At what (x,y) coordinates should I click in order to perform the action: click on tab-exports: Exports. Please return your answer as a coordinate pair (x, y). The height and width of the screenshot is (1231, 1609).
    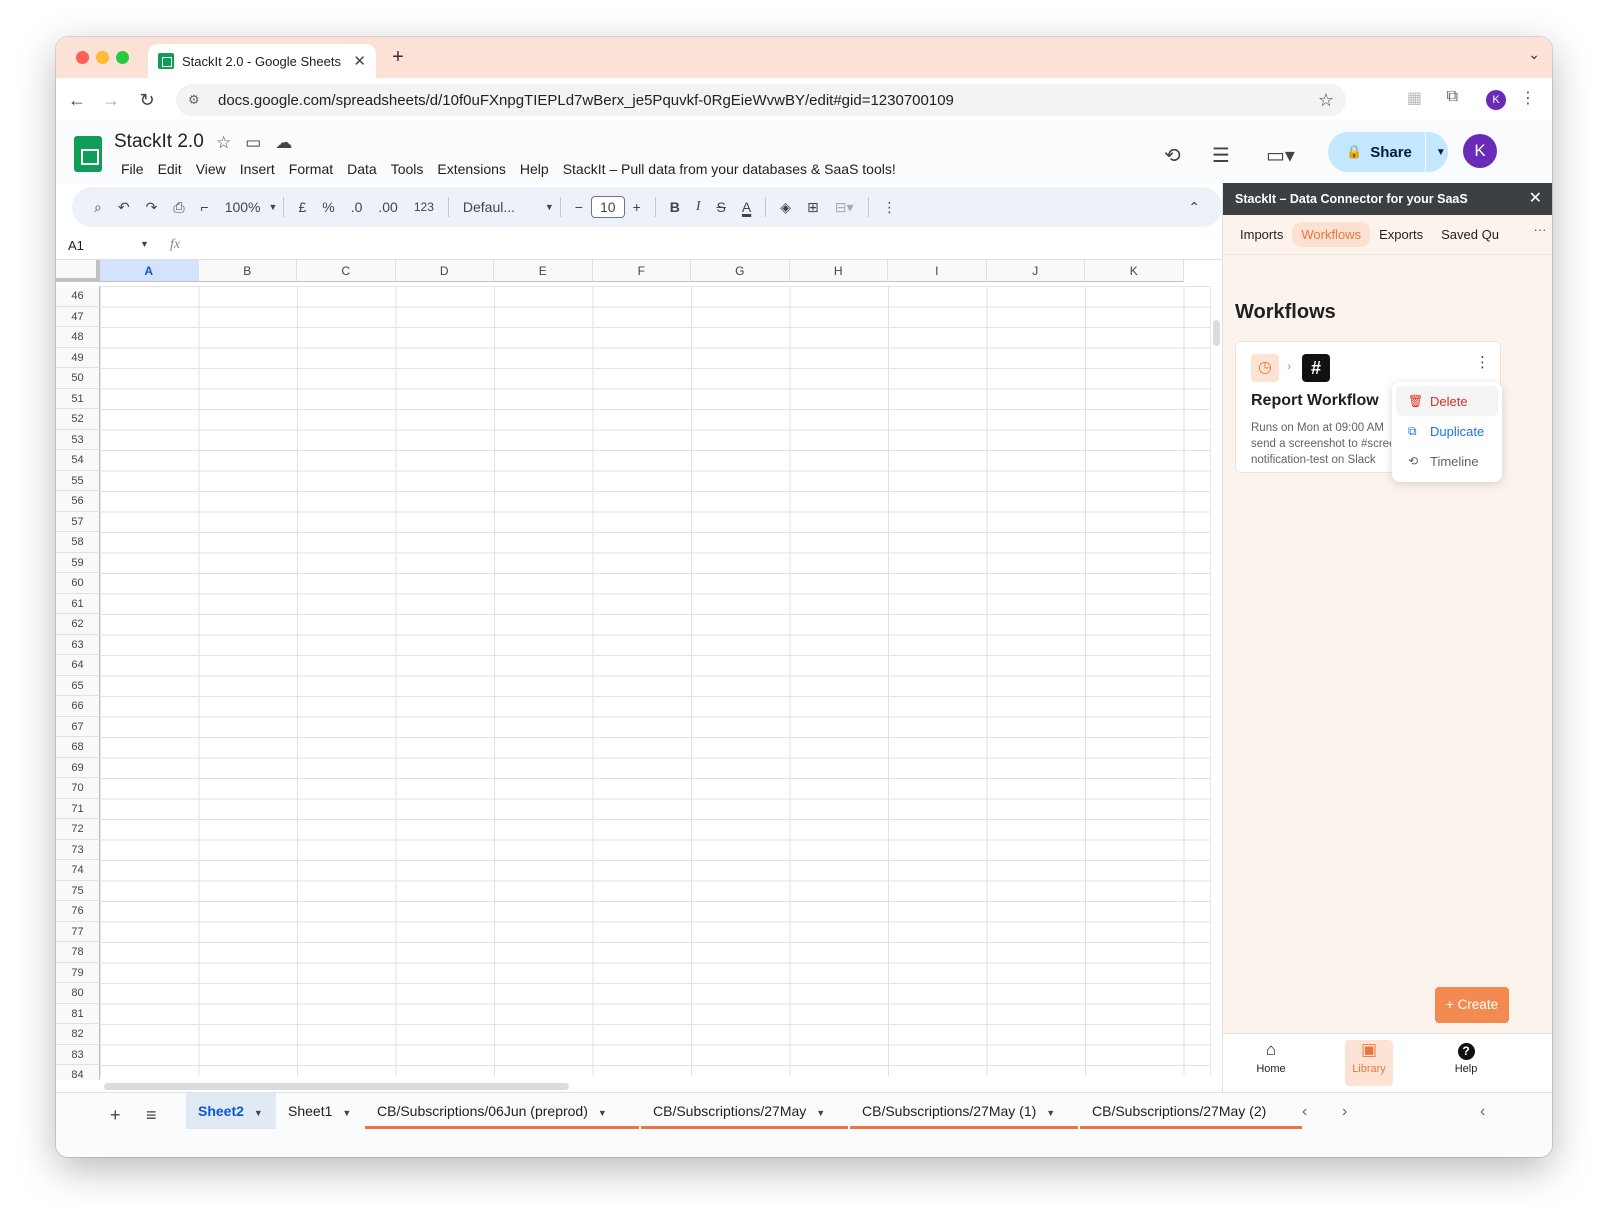
    Looking at the image, I should click on (1401, 234).